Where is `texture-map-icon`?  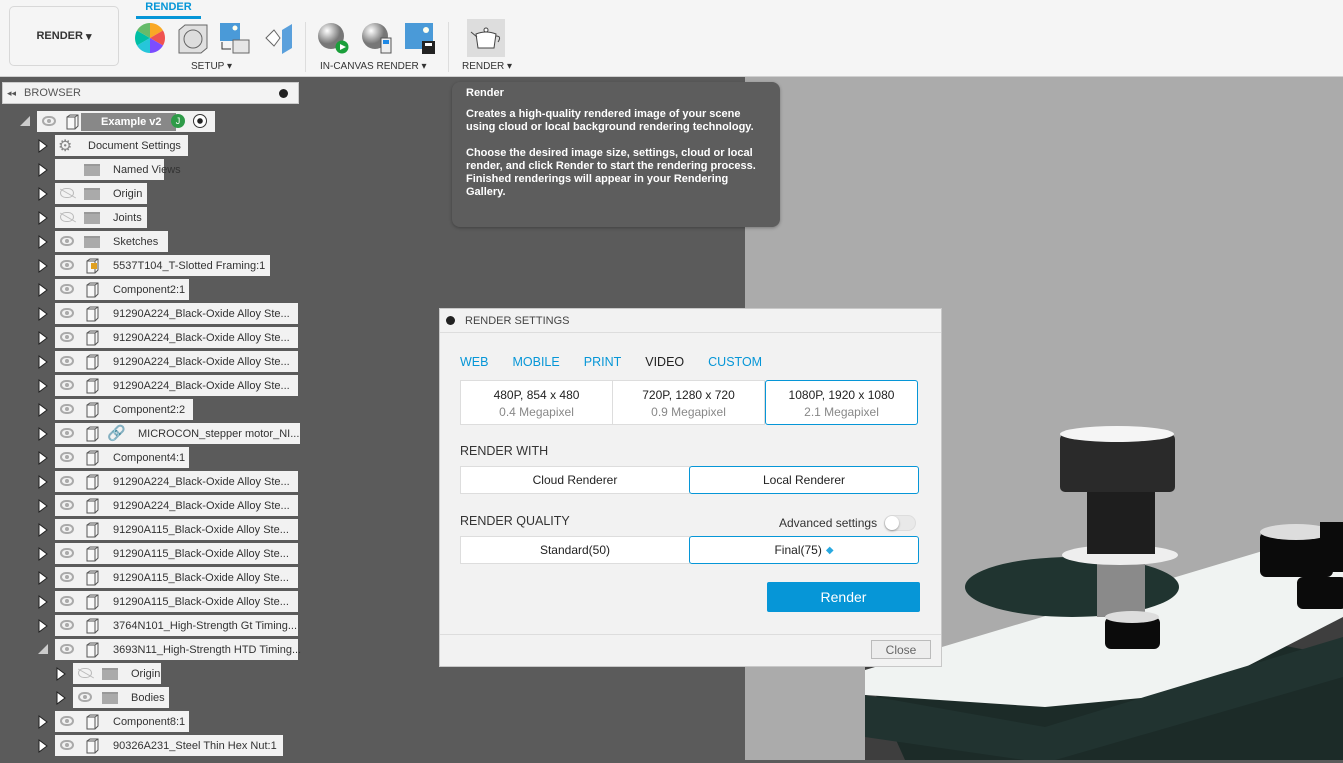 texture-map-icon is located at coordinates (280, 38).